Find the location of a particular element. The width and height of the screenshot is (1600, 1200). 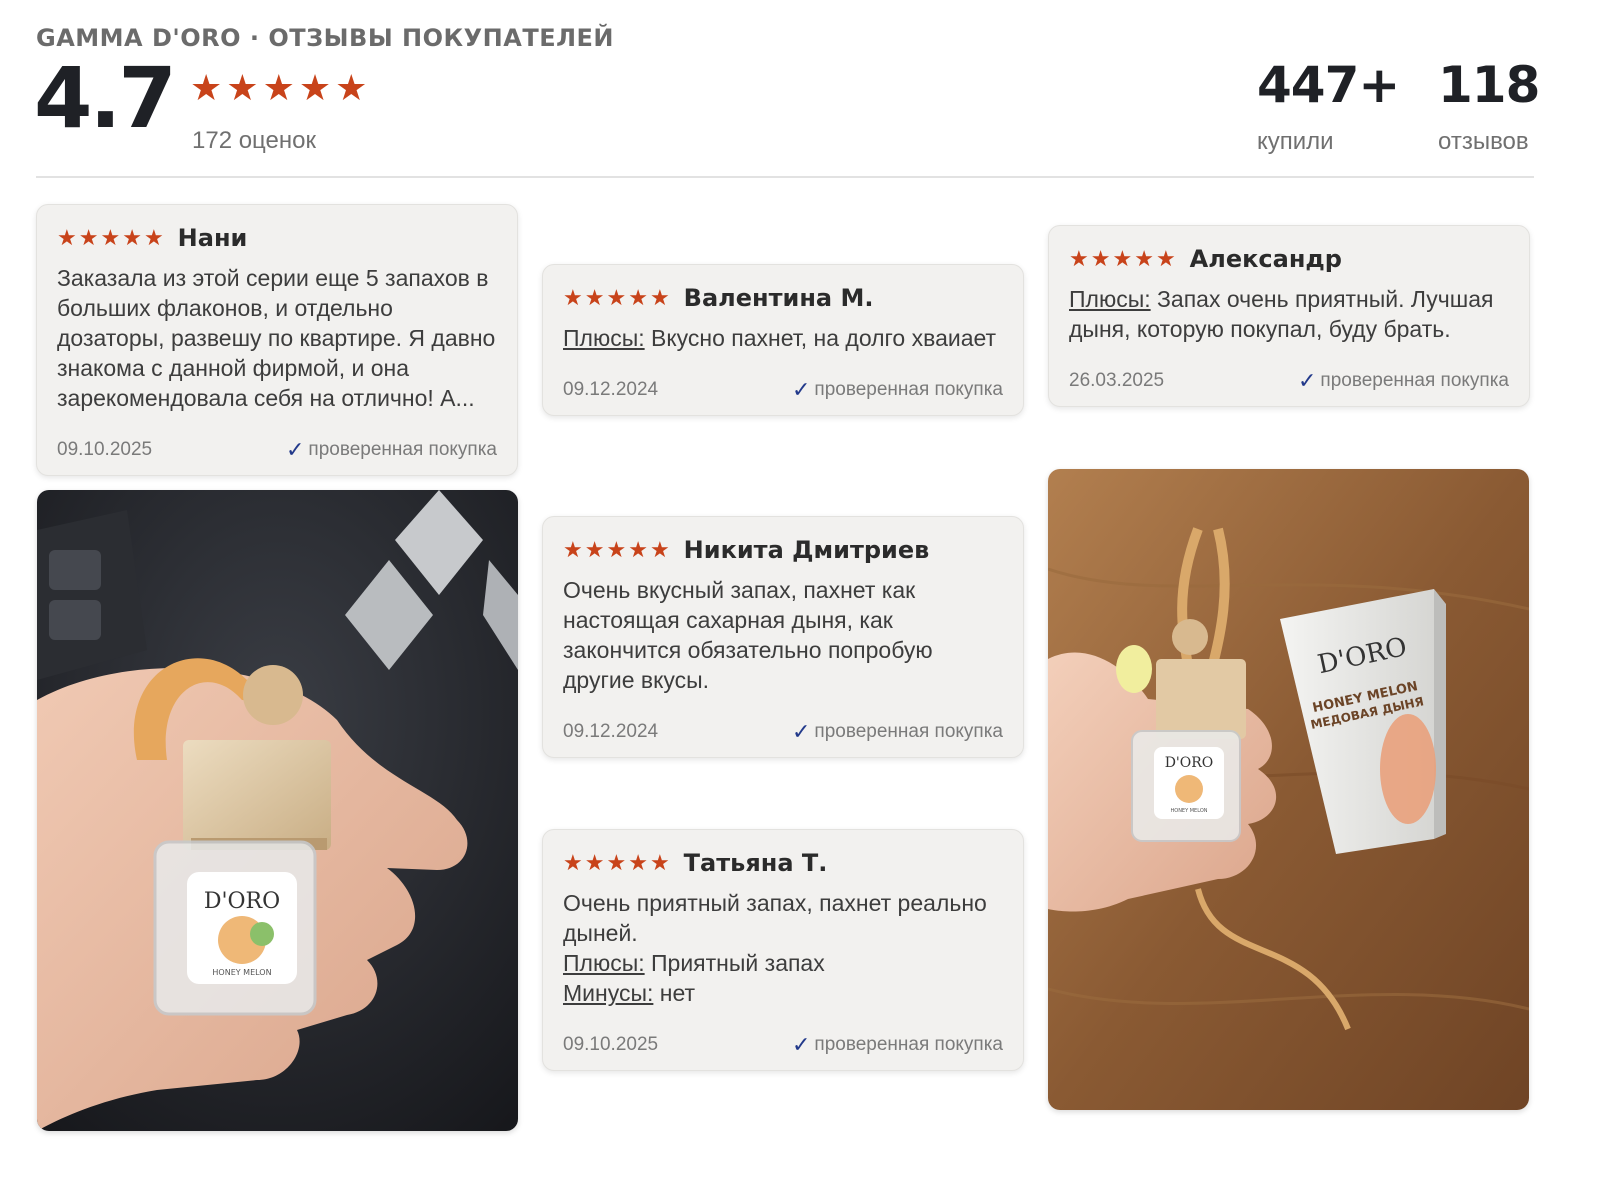

review-cons: Минусы: нет is located at coordinates (783, 993).